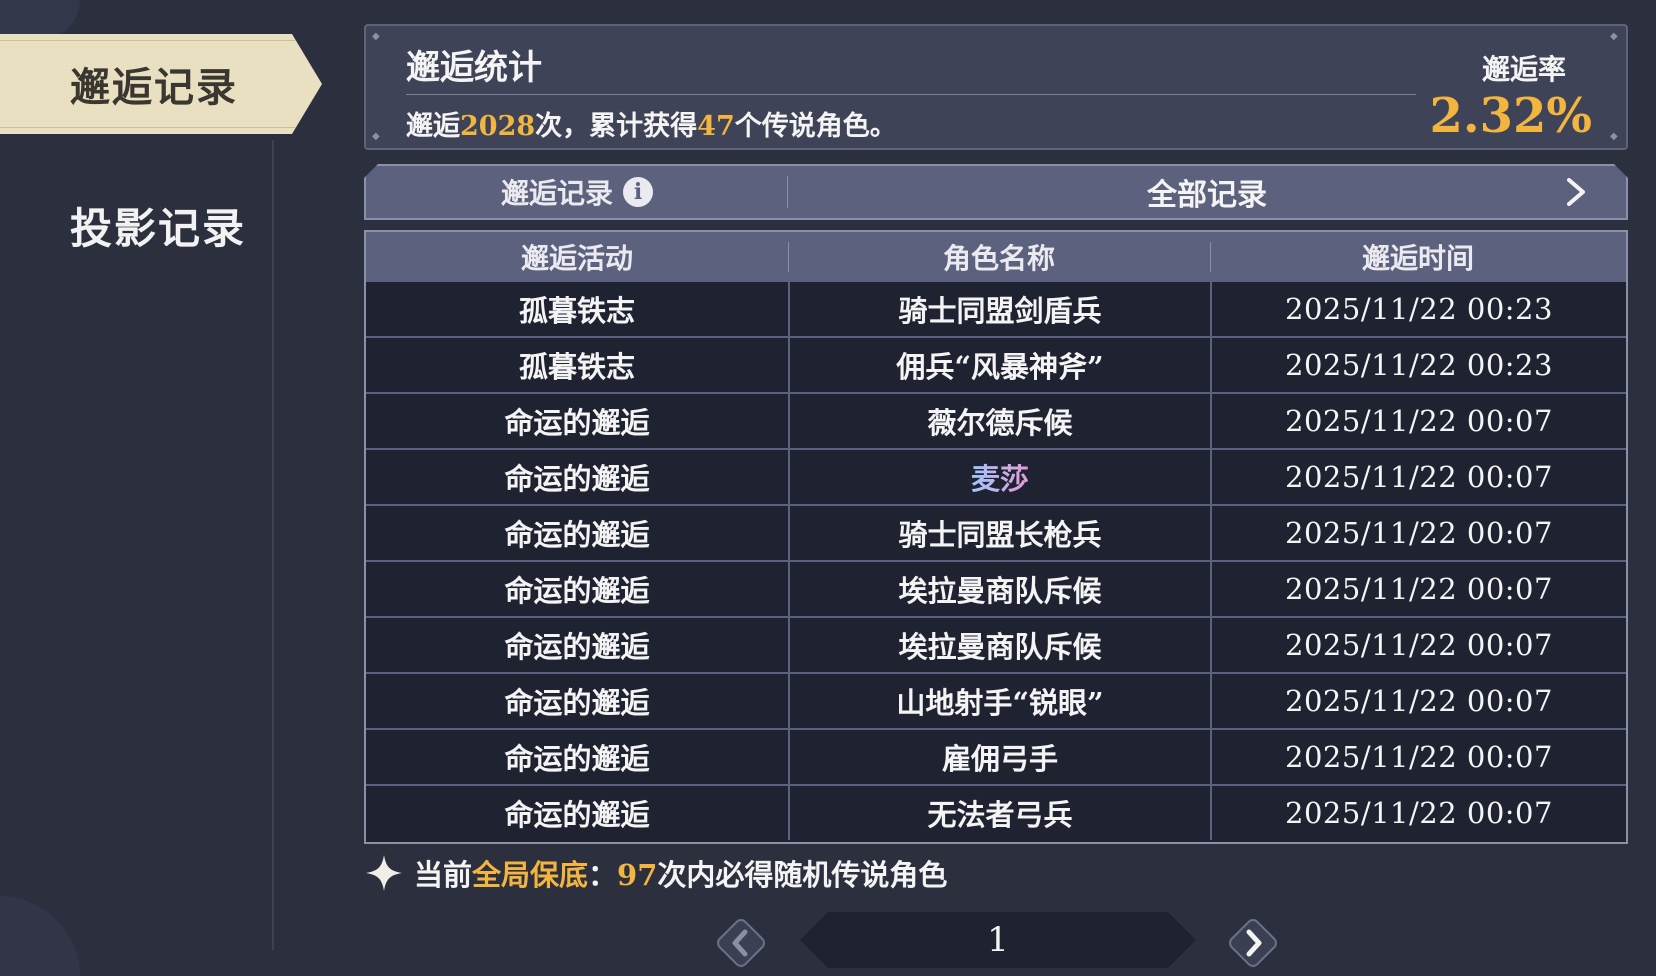 The image size is (1656, 976). What do you see at coordinates (911, 94) in the screenshot?
I see `divider` at bounding box center [911, 94].